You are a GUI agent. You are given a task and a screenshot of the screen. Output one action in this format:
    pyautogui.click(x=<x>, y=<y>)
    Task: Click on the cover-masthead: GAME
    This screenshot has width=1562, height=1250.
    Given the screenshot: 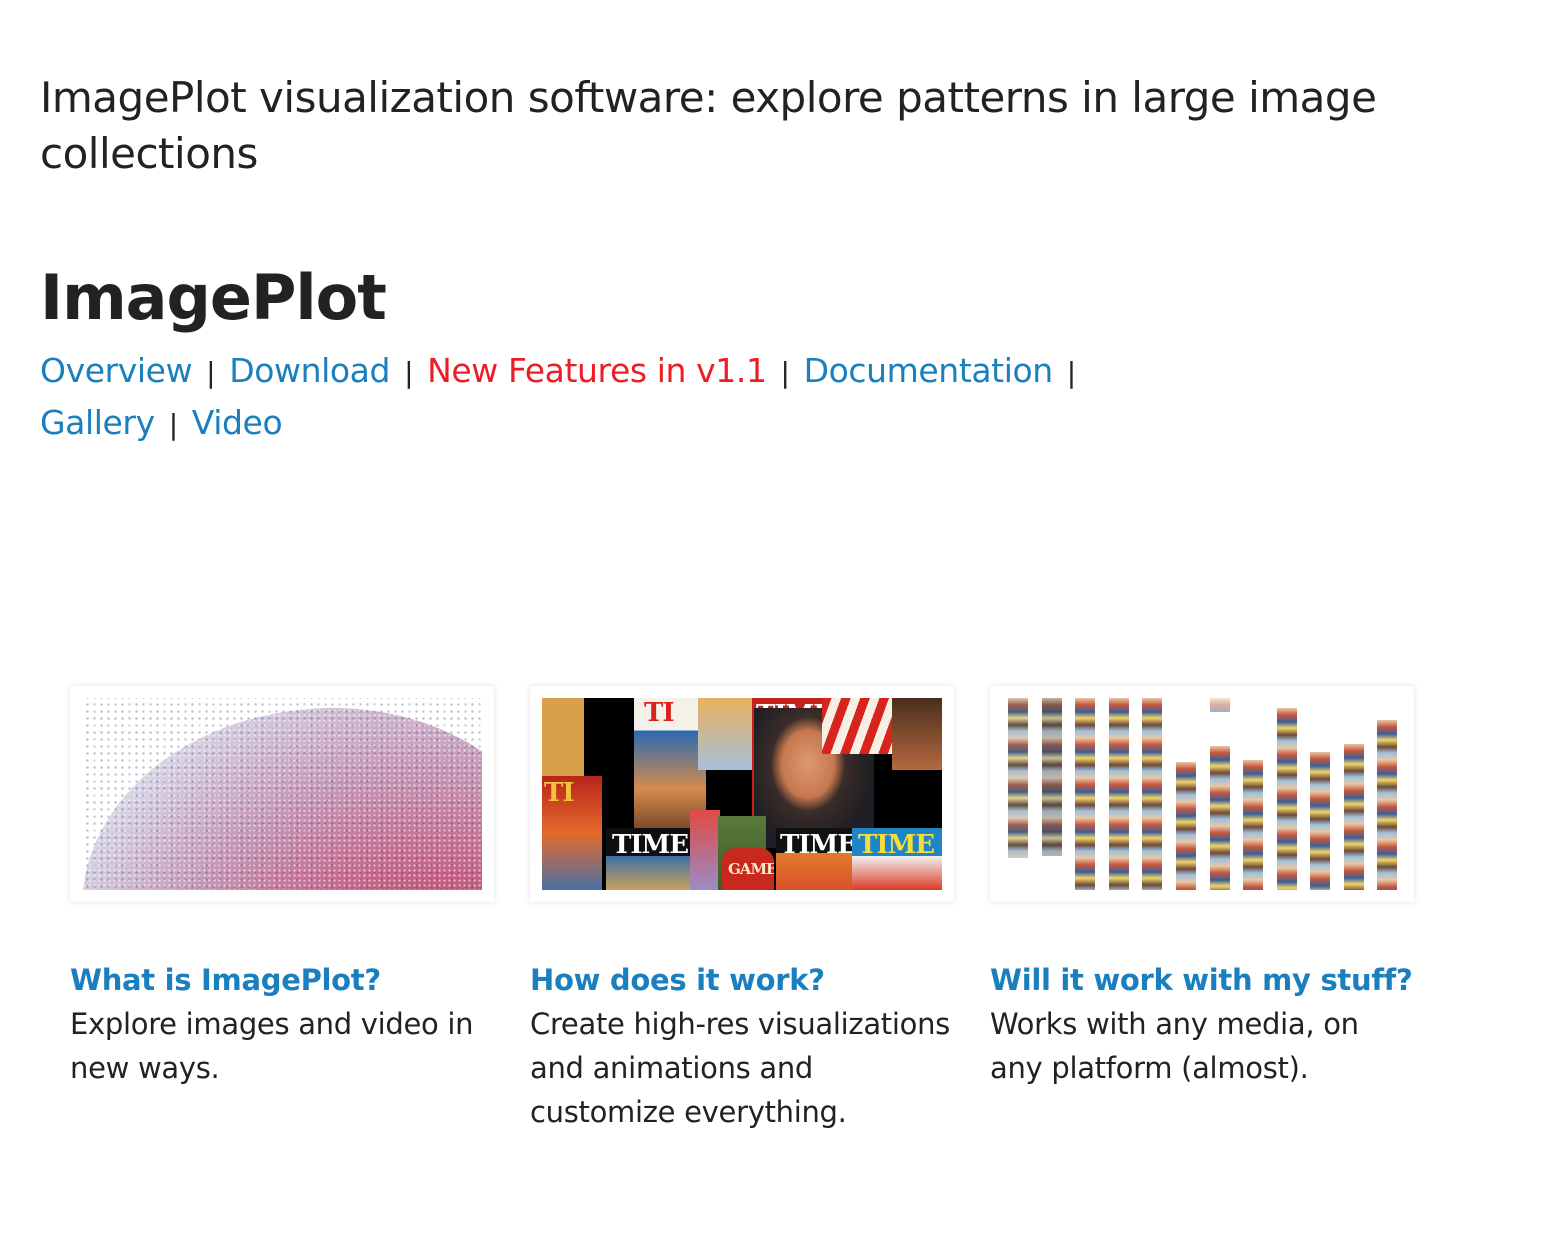 What is the action you would take?
    pyautogui.click(x=751, y=869)
    